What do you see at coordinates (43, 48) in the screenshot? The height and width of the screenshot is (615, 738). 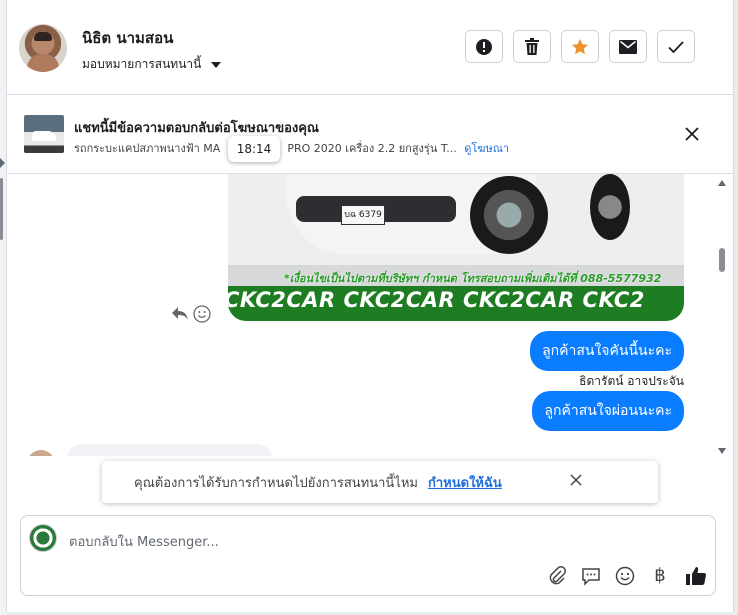 I see `contact-avatar` at bounding box center [43, 48].